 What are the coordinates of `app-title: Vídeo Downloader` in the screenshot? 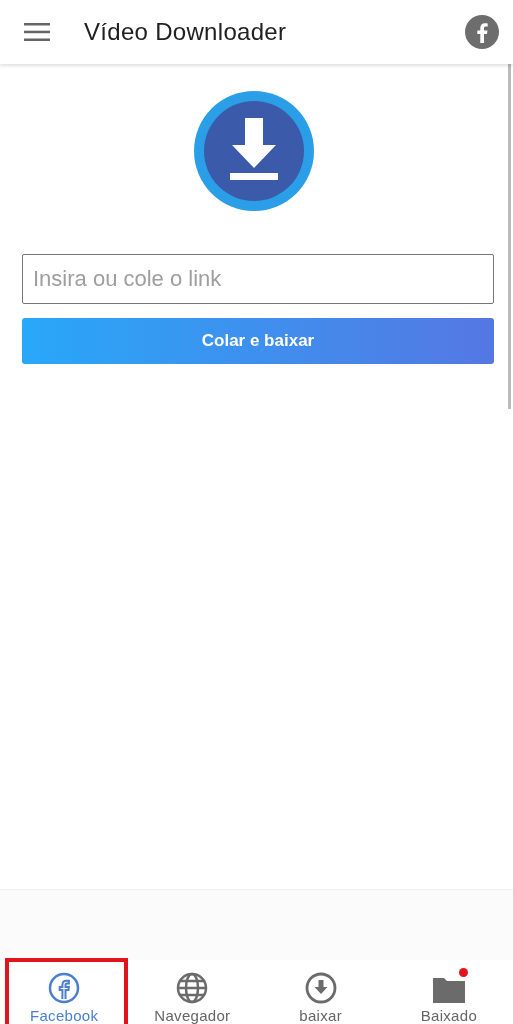 It's located at (186, 32).